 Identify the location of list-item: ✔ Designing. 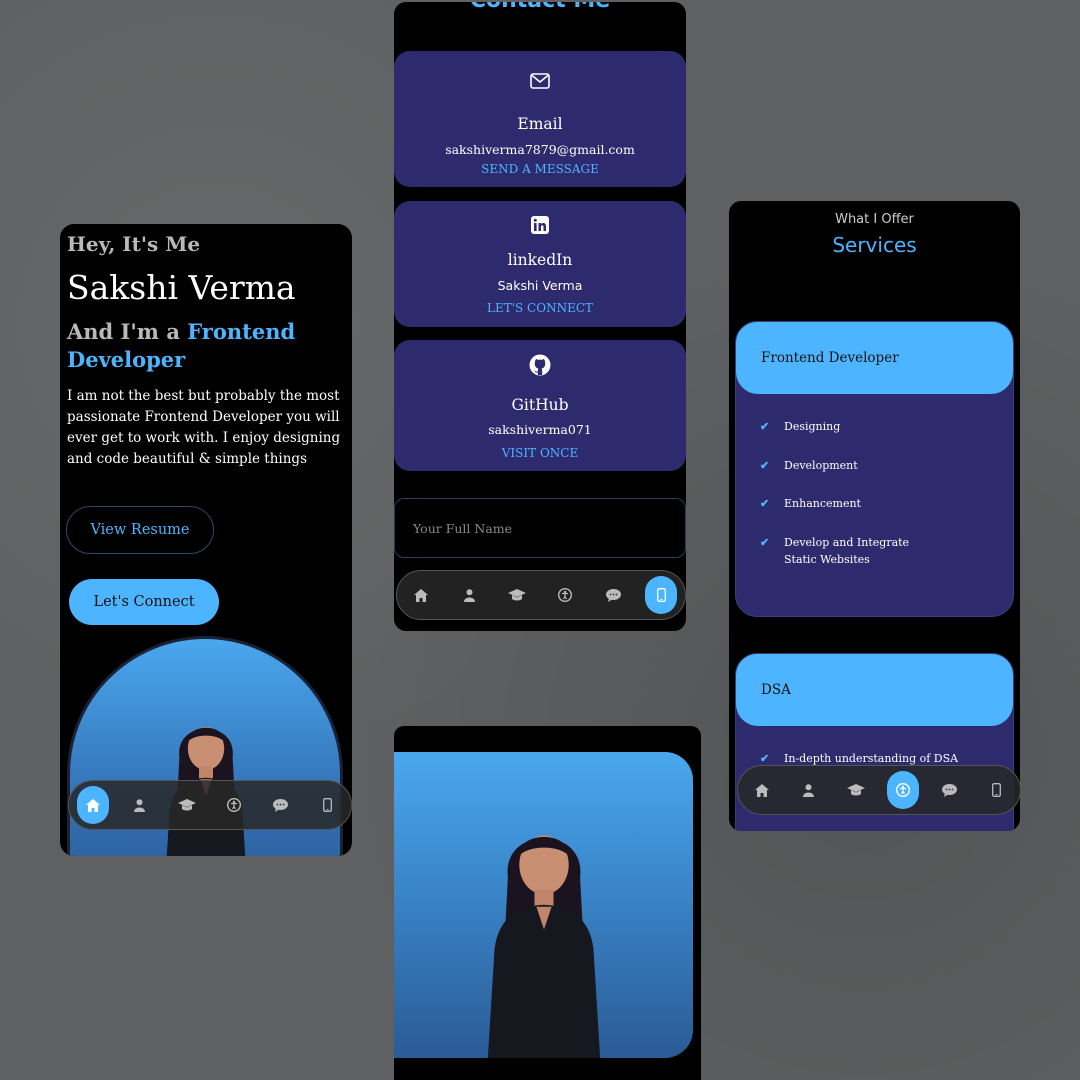
(800, 426).